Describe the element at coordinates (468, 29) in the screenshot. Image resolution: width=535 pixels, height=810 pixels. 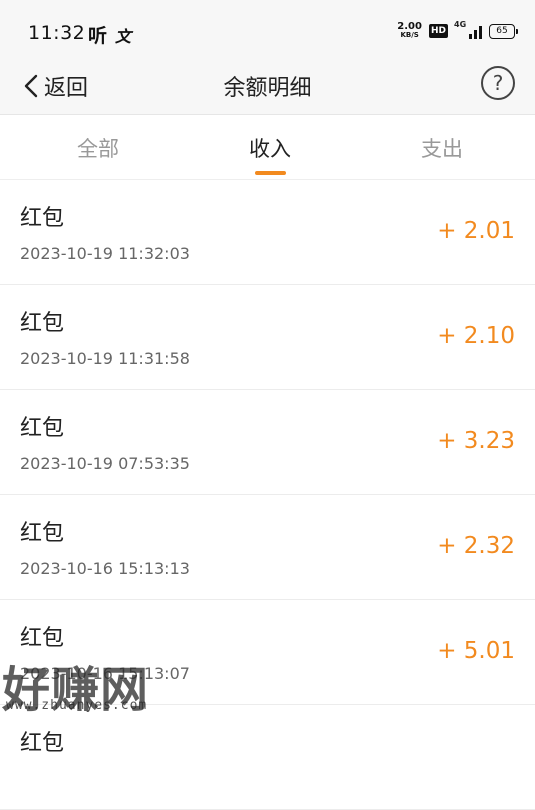
I see `signal-icon: 4G` at that location.